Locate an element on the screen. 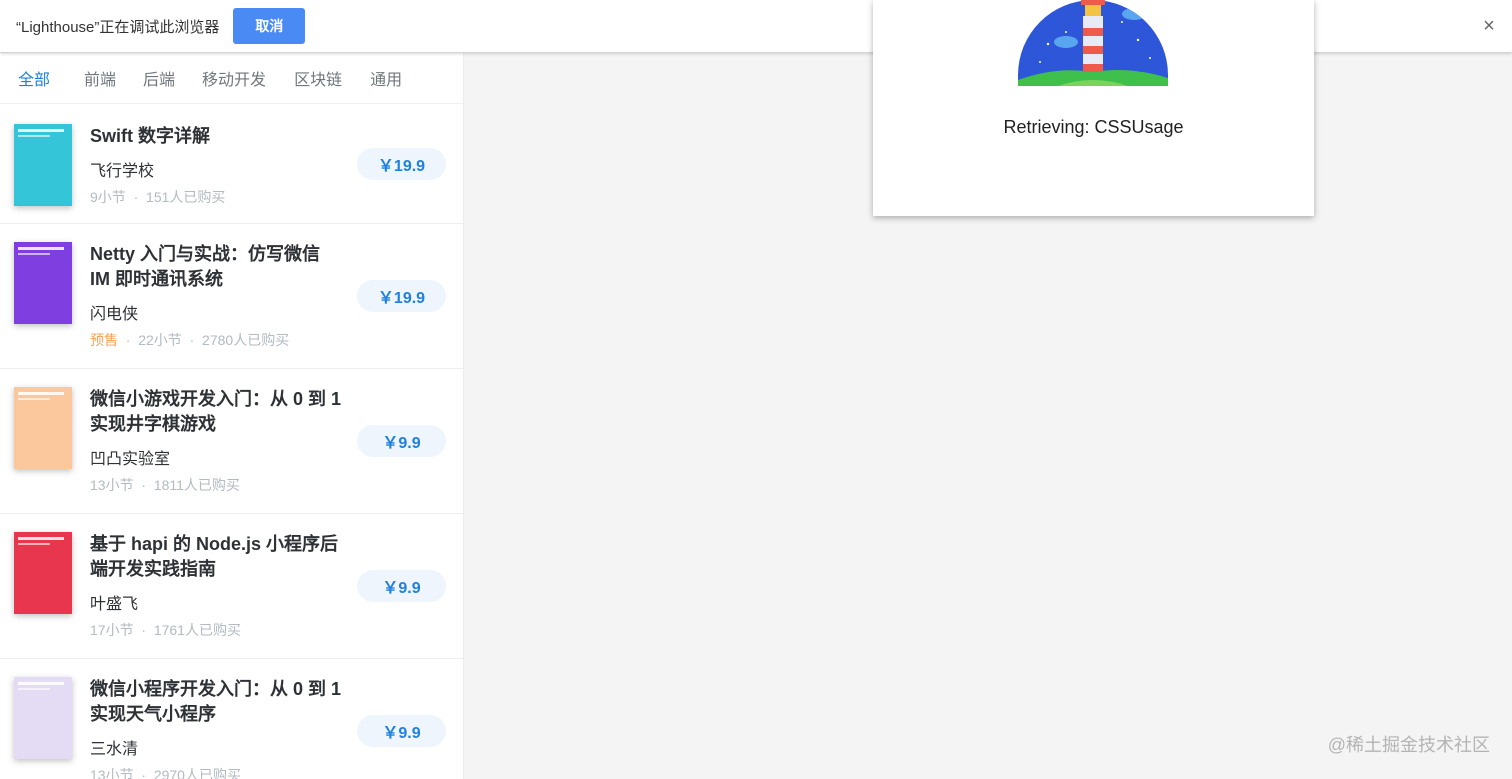 The width and height of the screenshot is (1512, 779). tab-frontend: 前端 is located at coordinates (100, 78).